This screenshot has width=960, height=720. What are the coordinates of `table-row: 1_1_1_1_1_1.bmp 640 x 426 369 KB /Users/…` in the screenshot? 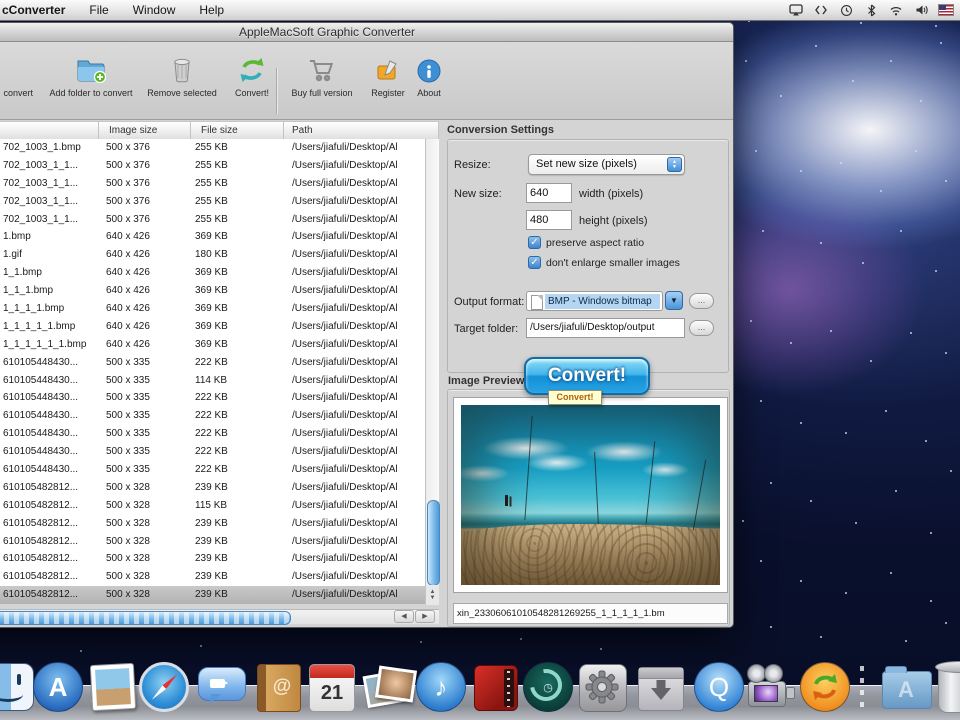 It's located at (219, 344).